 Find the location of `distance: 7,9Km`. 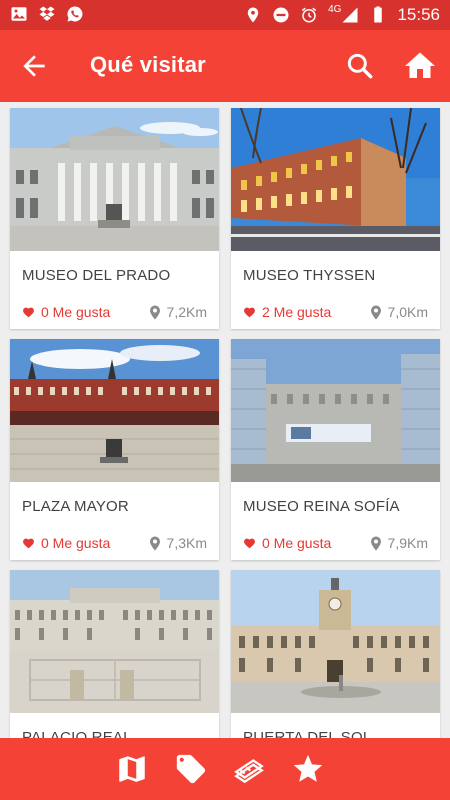

distance: 7,9Km is located at coordinates (399, 543).